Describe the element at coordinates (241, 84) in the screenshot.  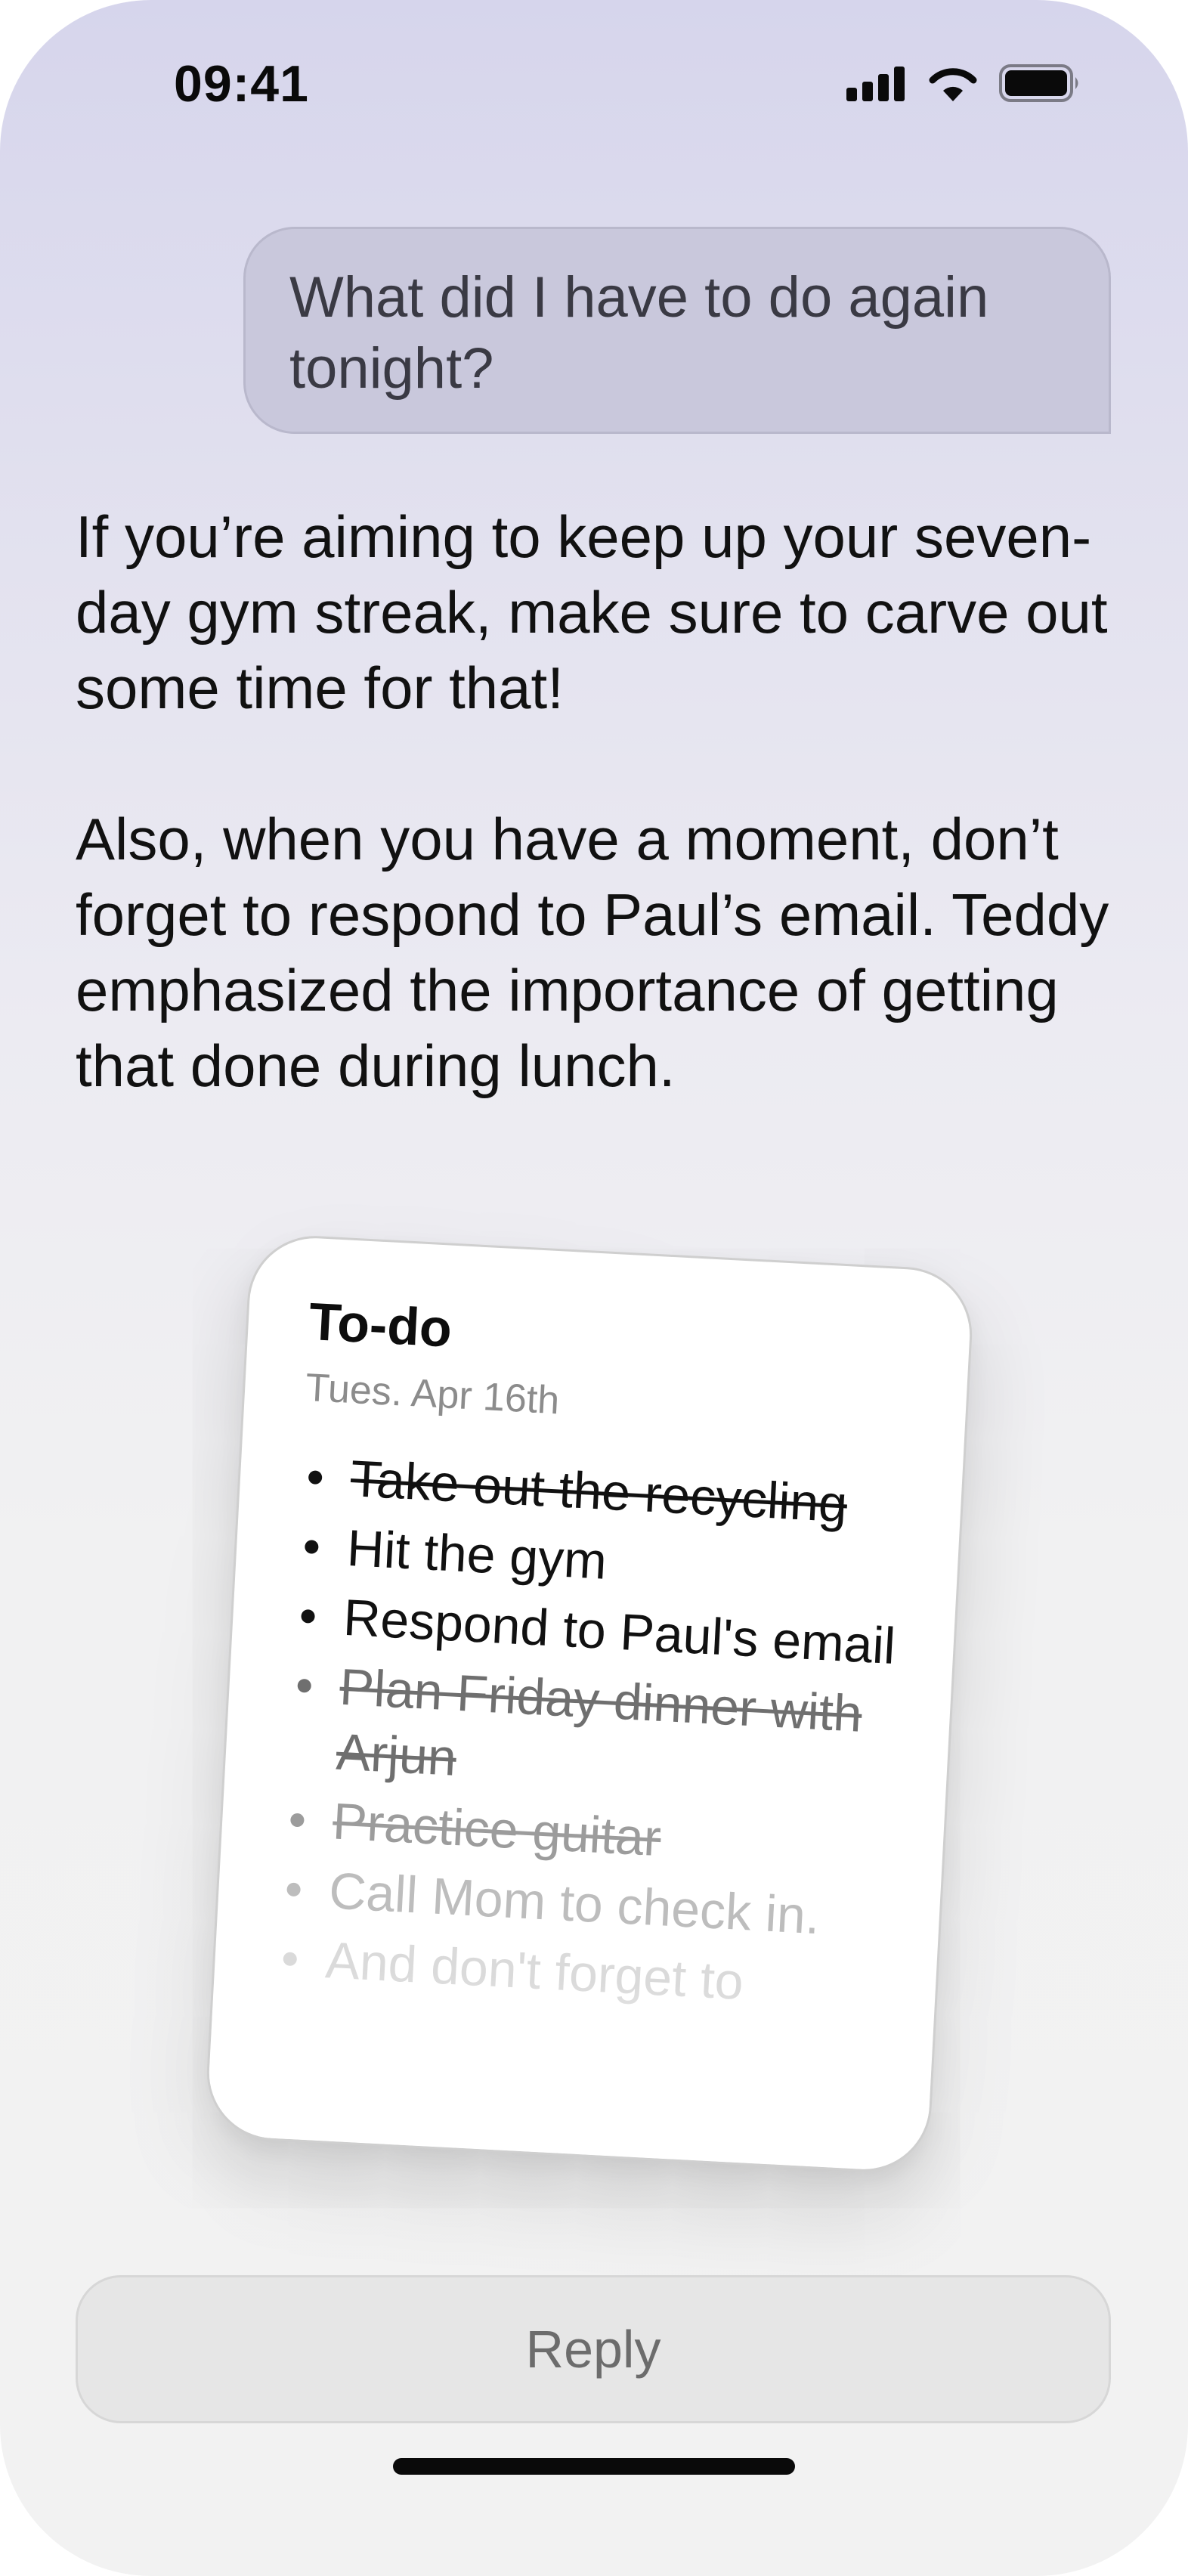
I see `status-time: 09:41` at that location.